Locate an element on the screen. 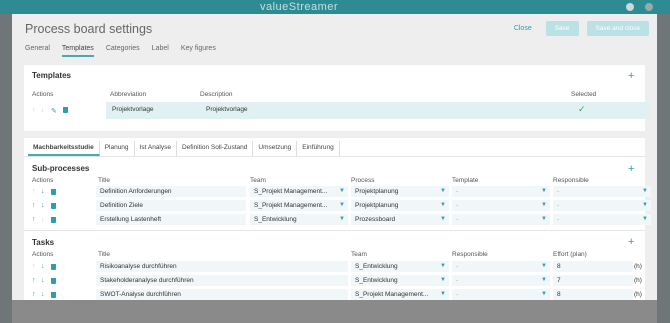  phase-tab: Machbarkeitsstudie is located at coordinates (64, 148).